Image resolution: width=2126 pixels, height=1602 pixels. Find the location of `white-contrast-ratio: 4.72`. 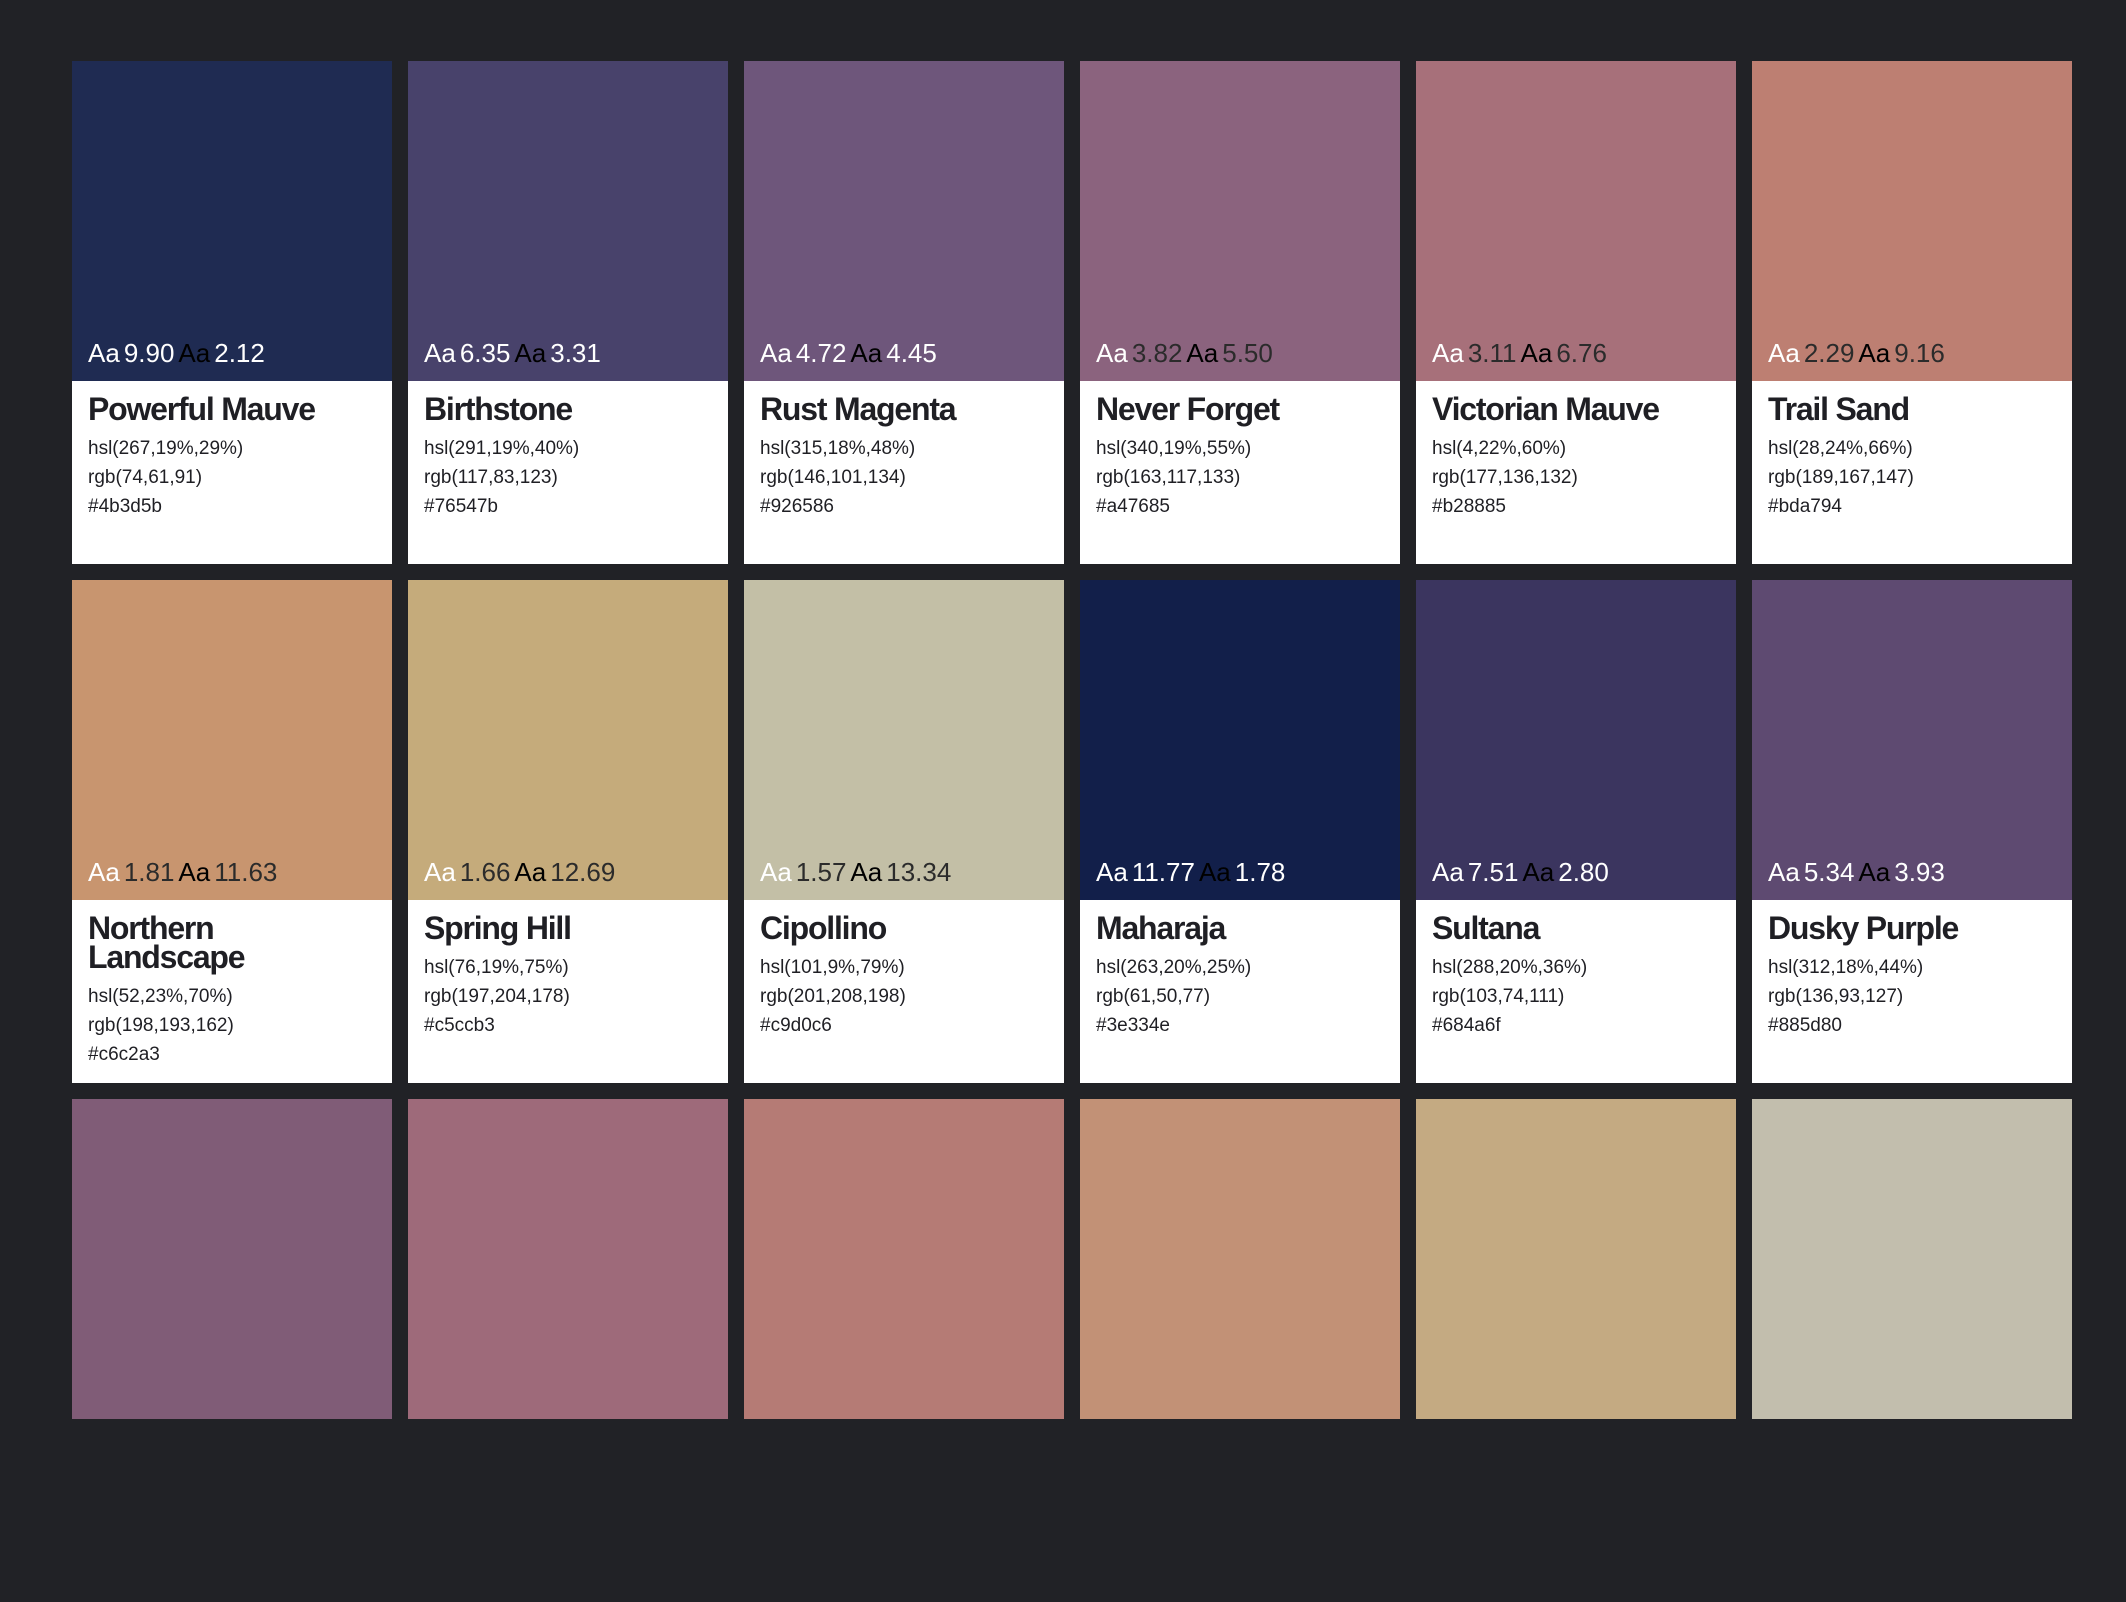

white-contrast-ratio: 4.72 is located at coordinates (821, 353).